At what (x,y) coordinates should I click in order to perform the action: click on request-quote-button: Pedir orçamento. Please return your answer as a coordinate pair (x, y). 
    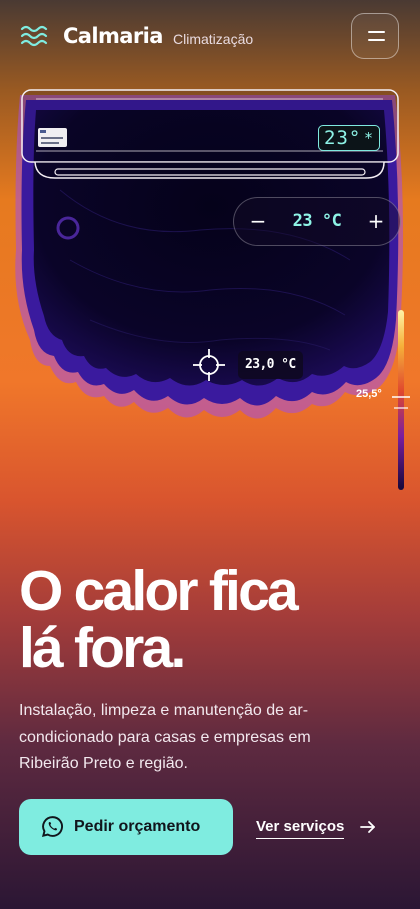
    Looking at the image, I should click on (126, 827).